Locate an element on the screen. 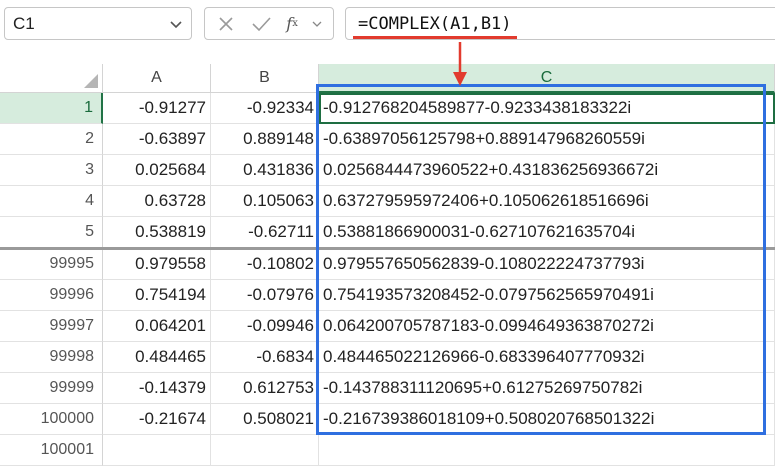 This screenshot has height=467, width=775. row-header: 5 is located at coordinates (51, 232).